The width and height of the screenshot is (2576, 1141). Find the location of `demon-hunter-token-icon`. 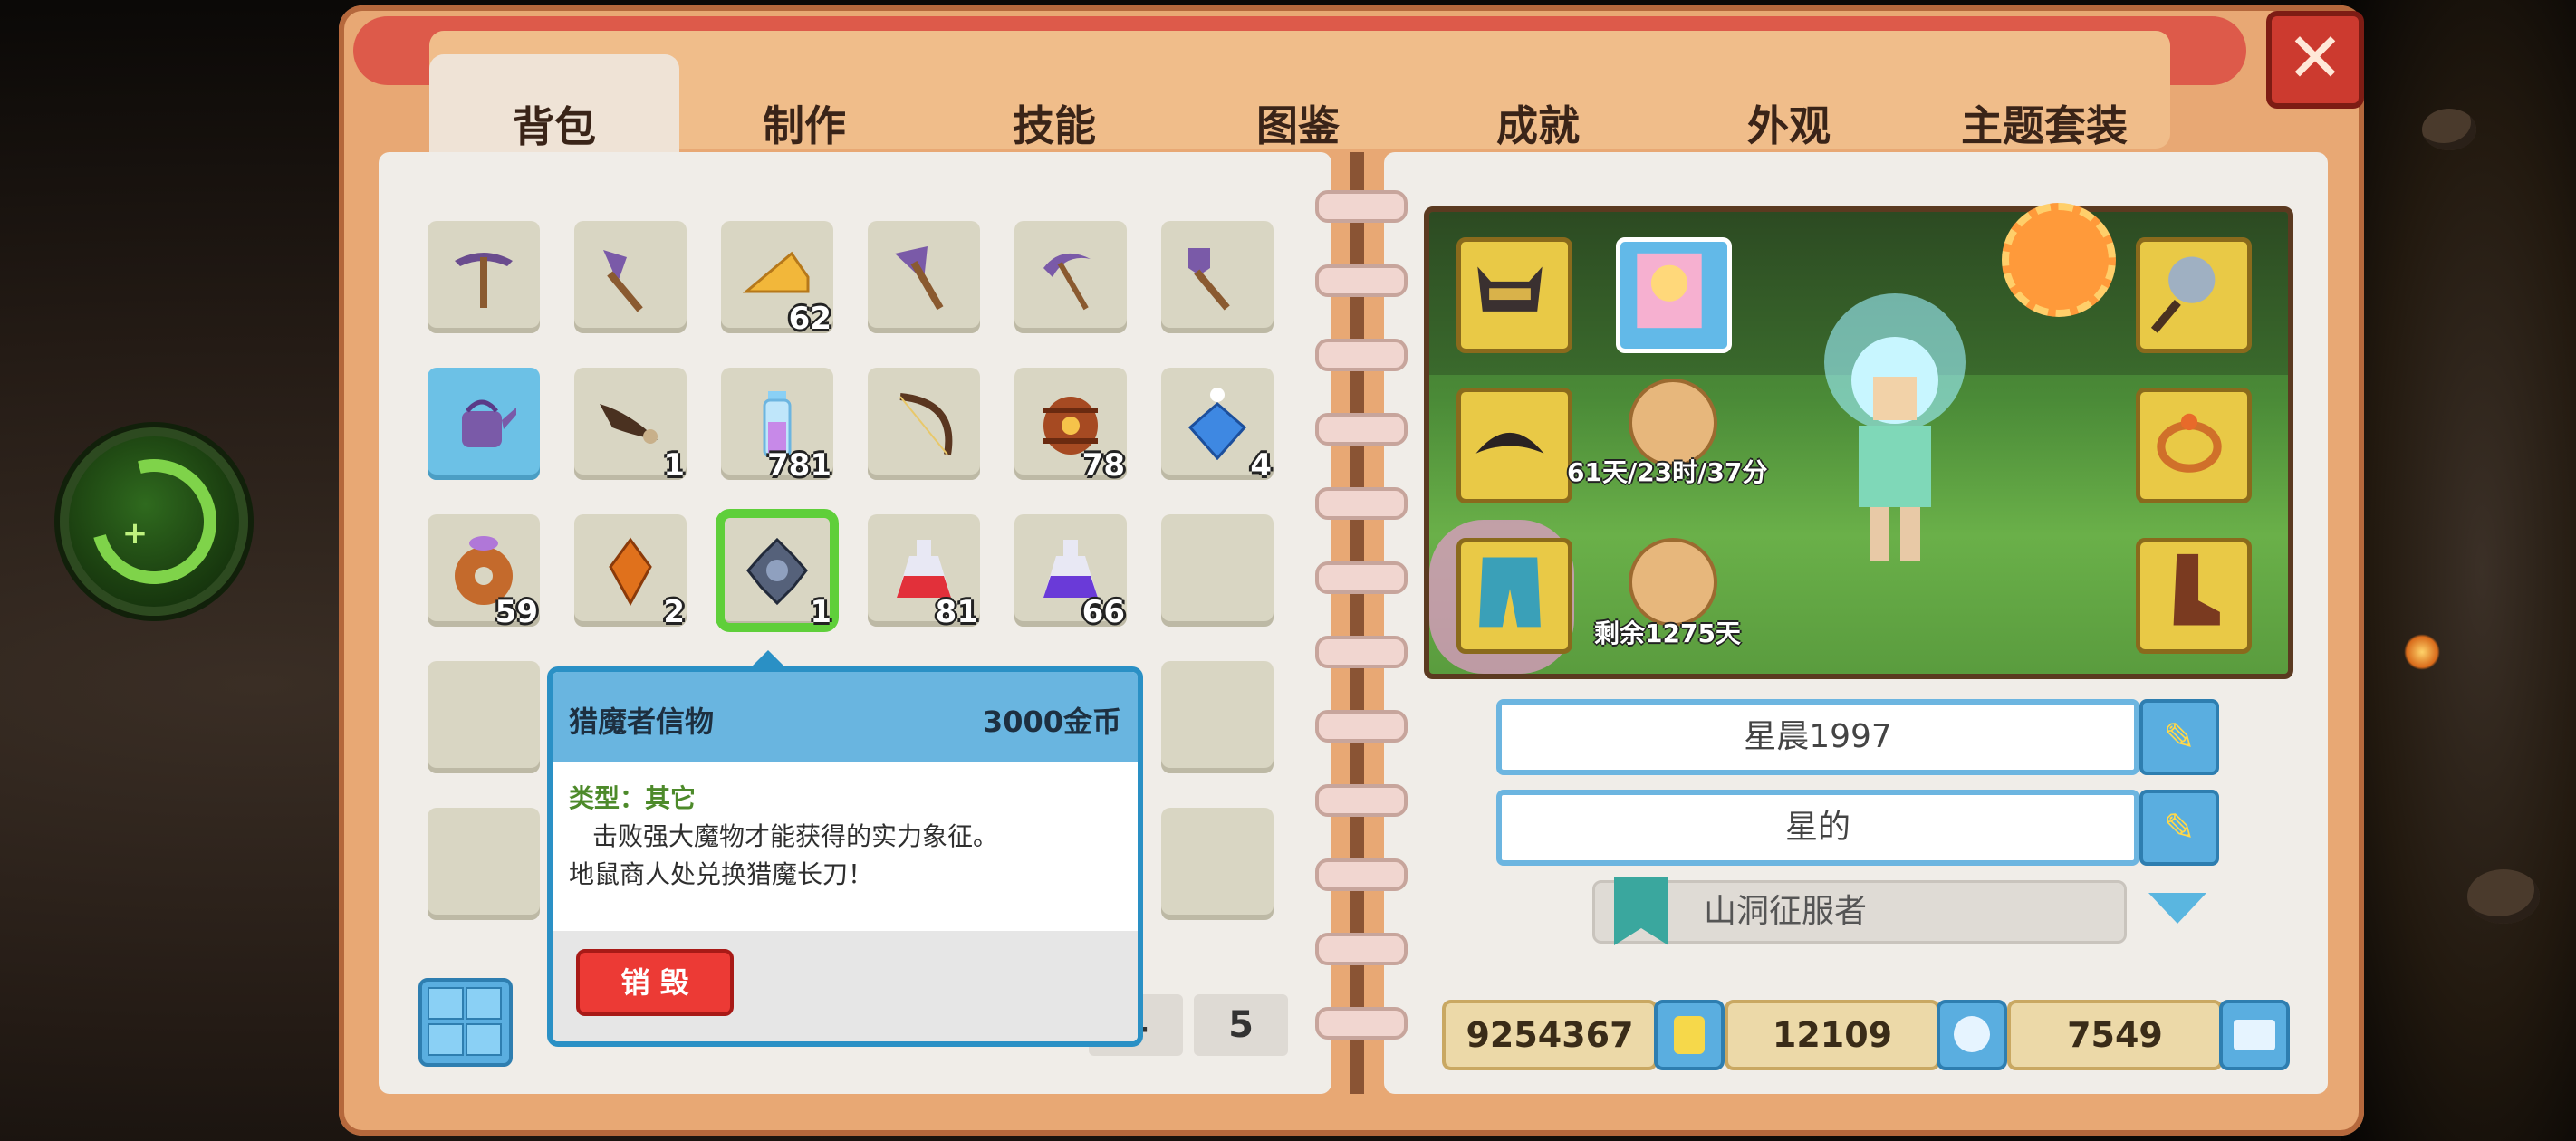

demon-hunter-token-icon is located at coordinates (777, 571).